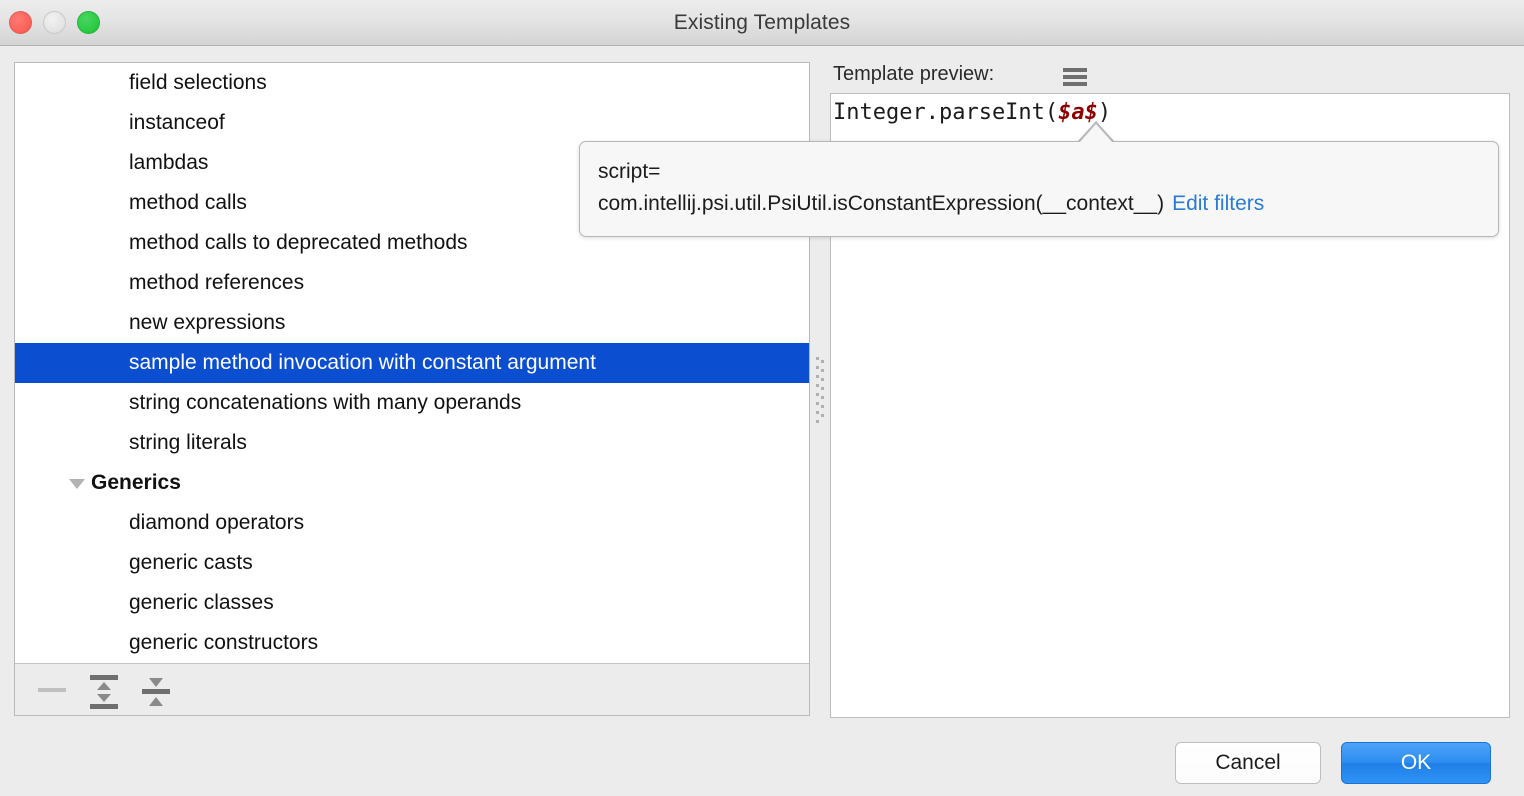 Image resolution: width=1524 pixels, height=796 pixels. I want to click on template-preview-label: Template preview:, so click(914, 74).